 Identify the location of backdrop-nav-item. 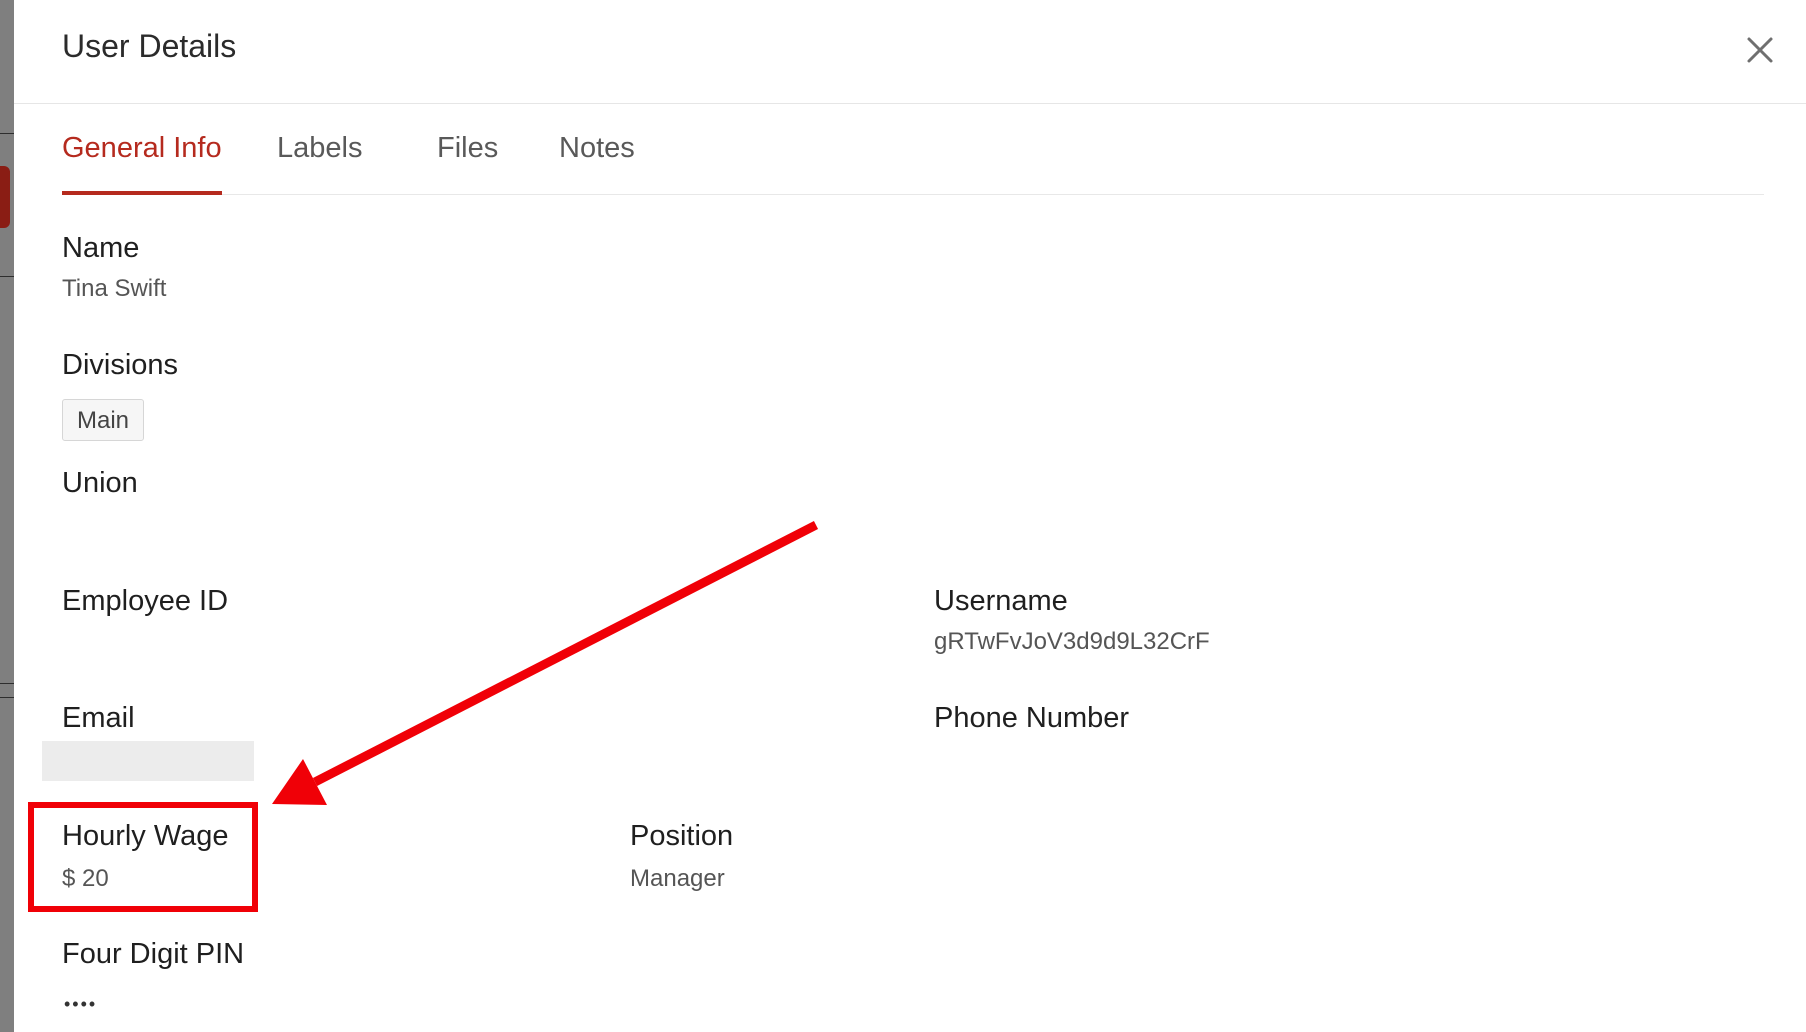
(5, 197).